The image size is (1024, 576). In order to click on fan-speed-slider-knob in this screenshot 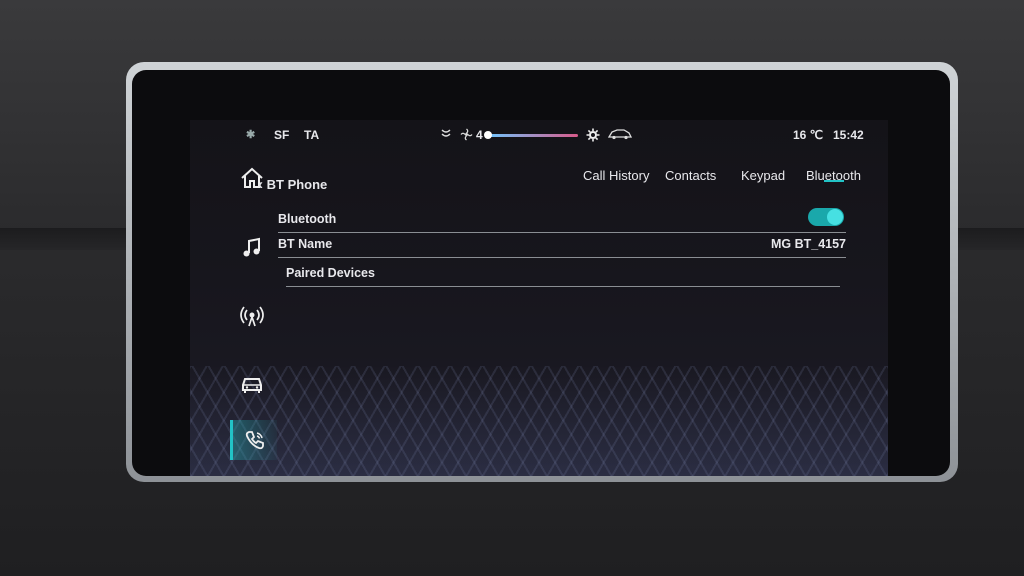, I will do `click(488, 135)`.